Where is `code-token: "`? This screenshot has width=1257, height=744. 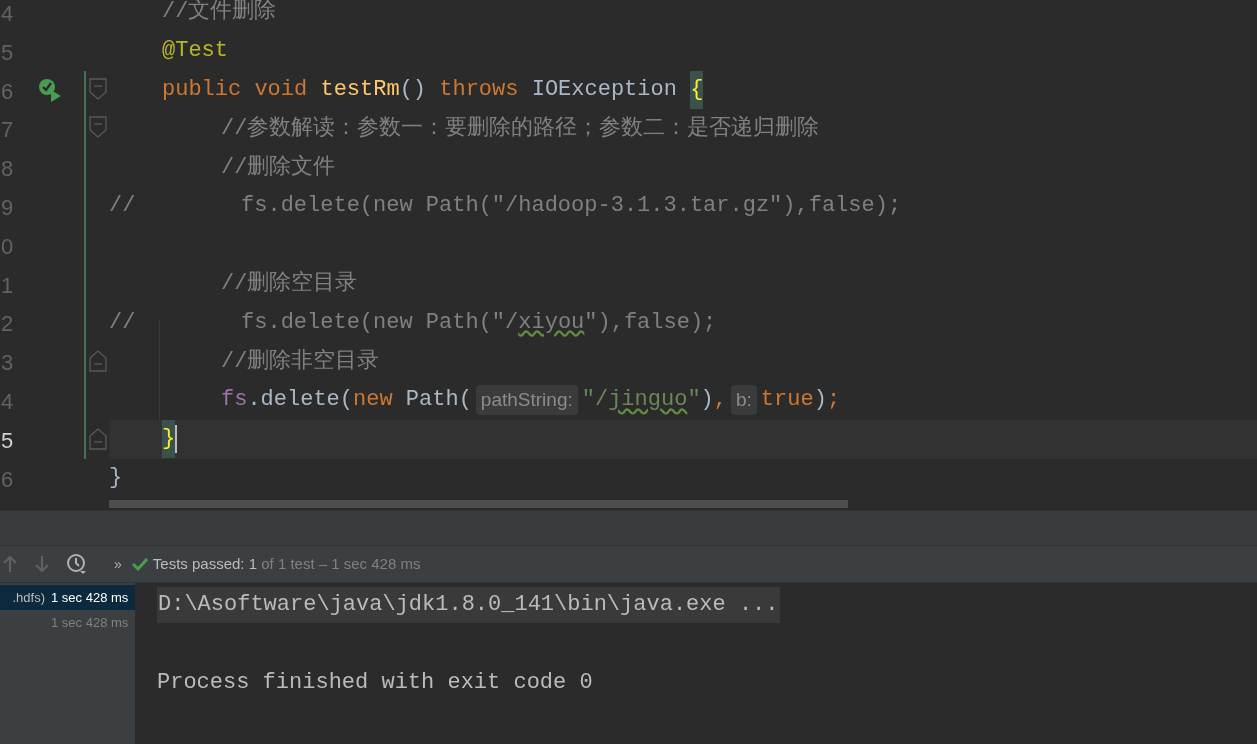
code-token: " is located at coordinates (694, 400).